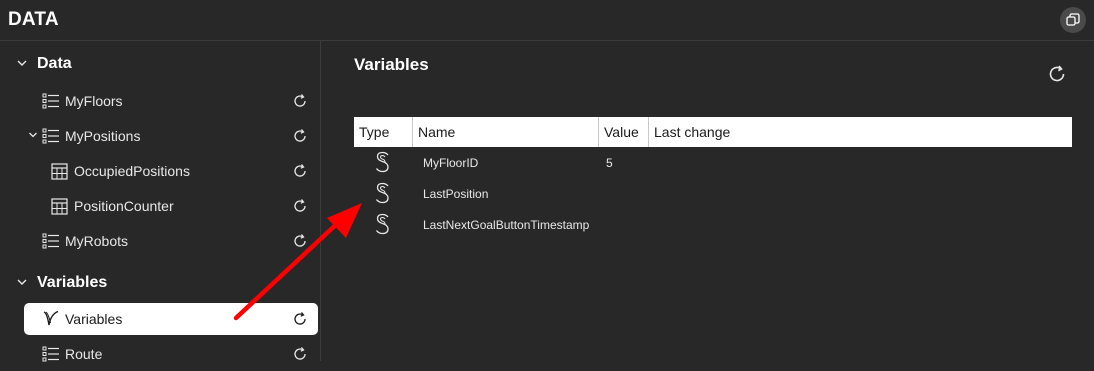  Describe the element at coordinates (451, 163) in the screenshot. I see `variable-name: MyFloorID` at that location.